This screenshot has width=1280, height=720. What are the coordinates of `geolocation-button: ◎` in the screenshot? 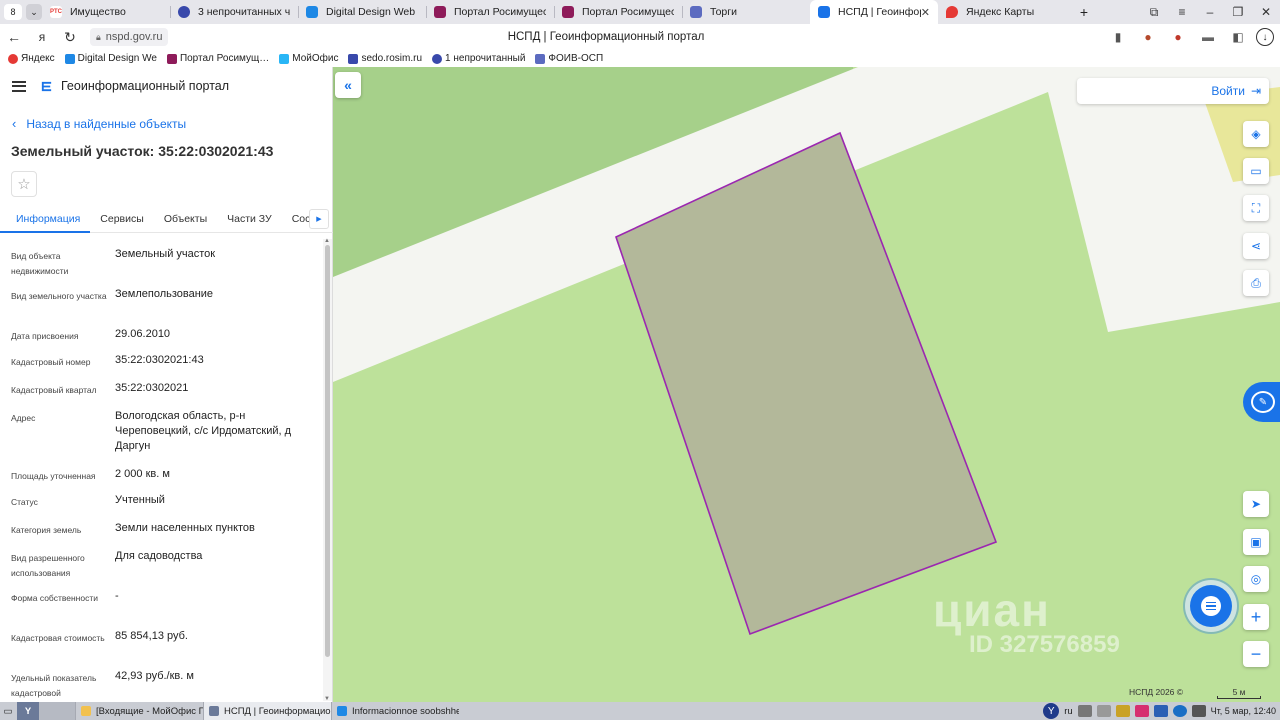 It's located at (1256, 579).